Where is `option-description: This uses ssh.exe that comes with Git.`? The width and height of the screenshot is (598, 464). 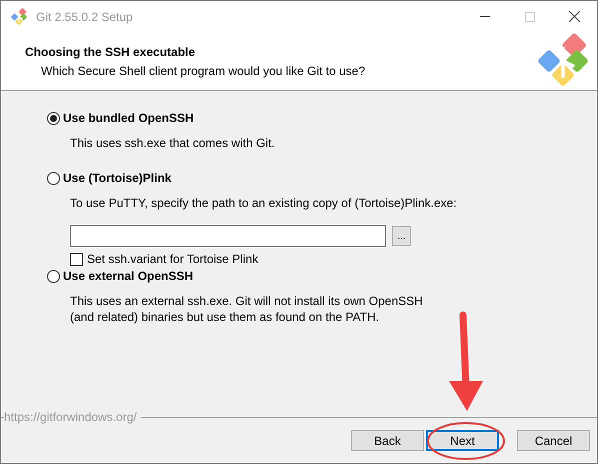 option-description: This uses ssh.exe that comes with Git. is located at coordinates (173, 143).